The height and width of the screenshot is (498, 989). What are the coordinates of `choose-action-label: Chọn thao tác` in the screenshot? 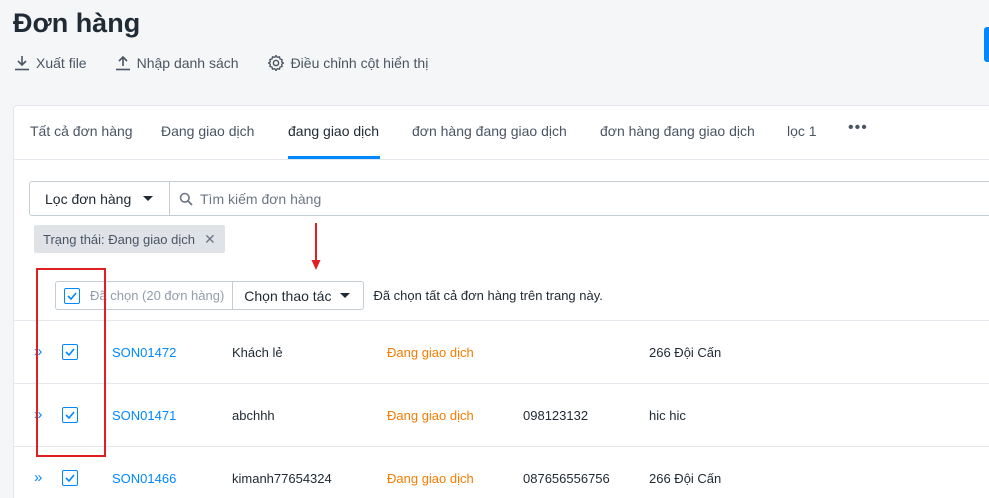 It's located at (288, 295).